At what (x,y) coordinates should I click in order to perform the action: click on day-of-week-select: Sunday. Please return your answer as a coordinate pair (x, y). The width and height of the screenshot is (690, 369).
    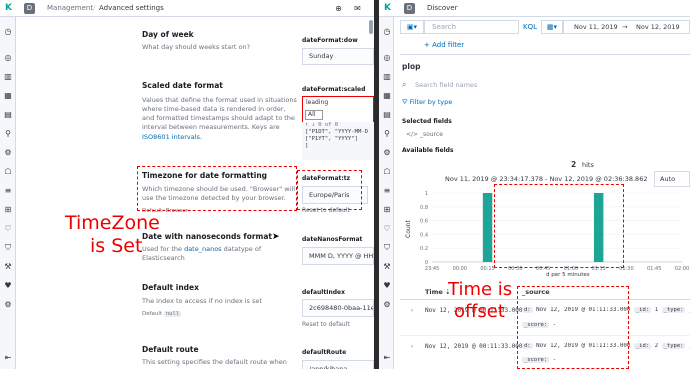
    Looking at the image, I should click on (338, 56).